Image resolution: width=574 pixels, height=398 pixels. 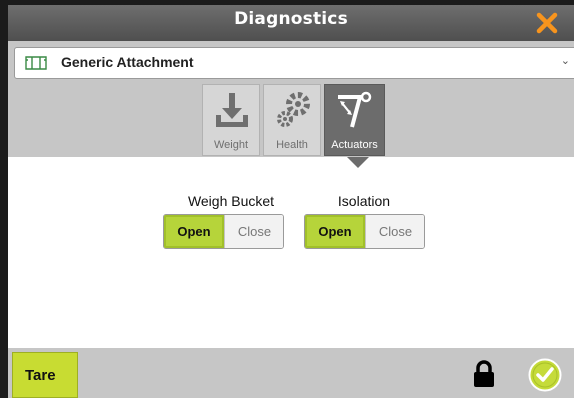 I want to click on weigh-bucket-close-button: Close, so click(x=253, y=231).